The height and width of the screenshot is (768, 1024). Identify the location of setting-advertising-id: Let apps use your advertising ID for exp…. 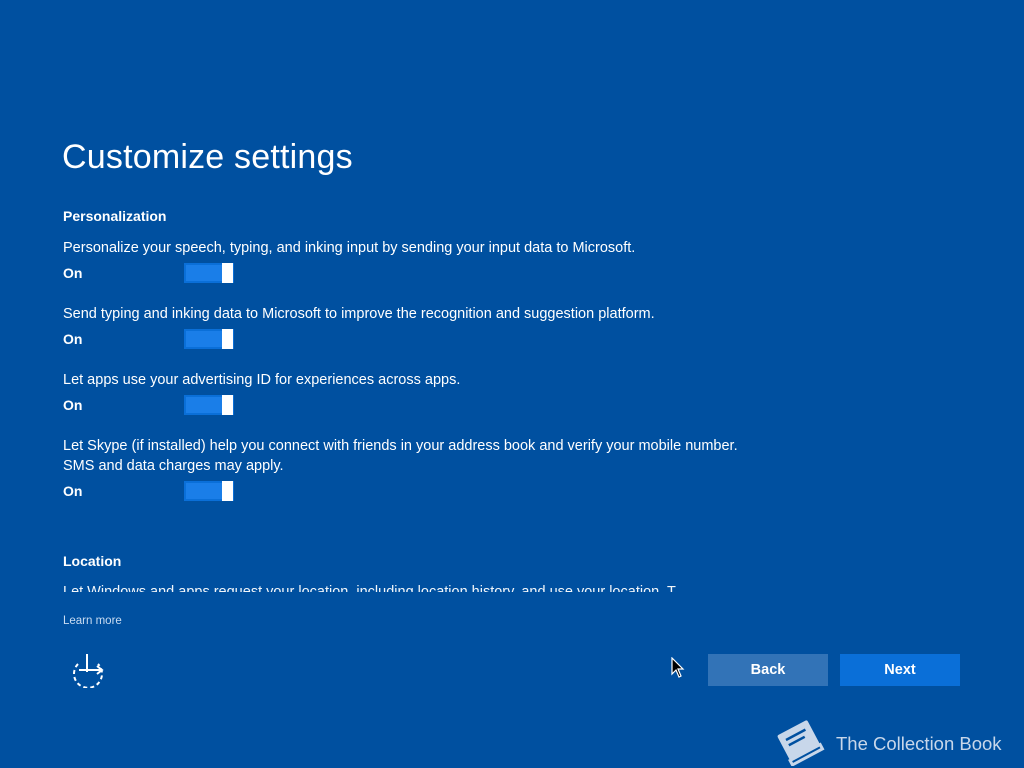
(403, 393).